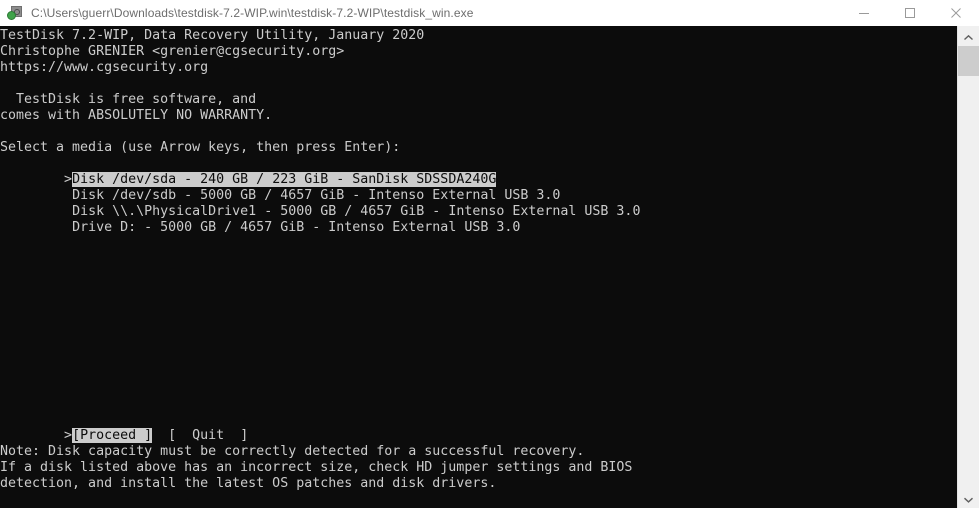  I want to click on scrollbar-up-button, so click(968, 36).